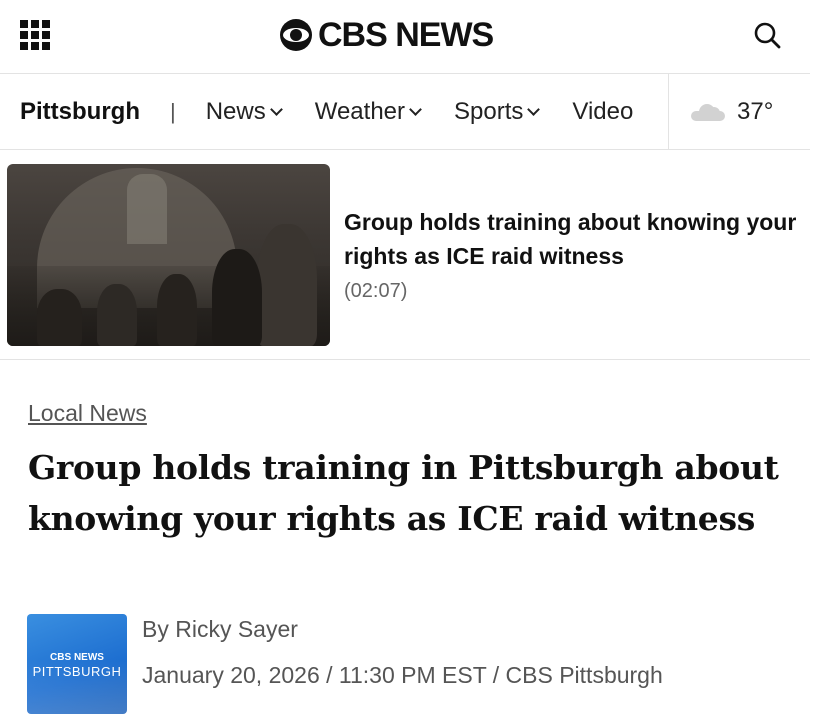 This screenshot has width=816, height=726. Describe the element at coordinates (767, 35) in the screenshot. I see `search-icon` at that location.